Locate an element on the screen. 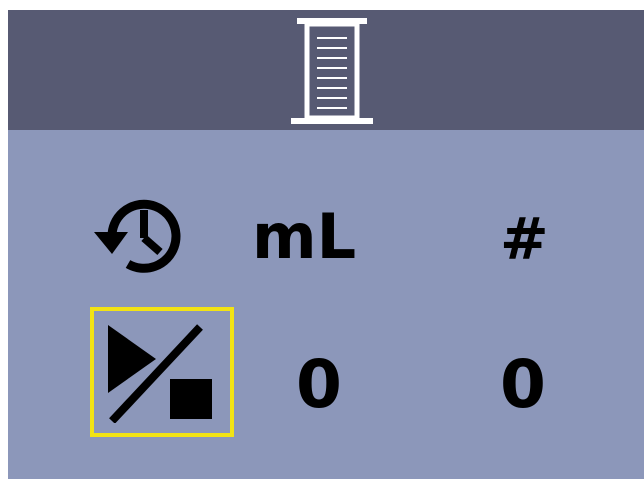  history-clock-icon is located at coordinates (137, 236).